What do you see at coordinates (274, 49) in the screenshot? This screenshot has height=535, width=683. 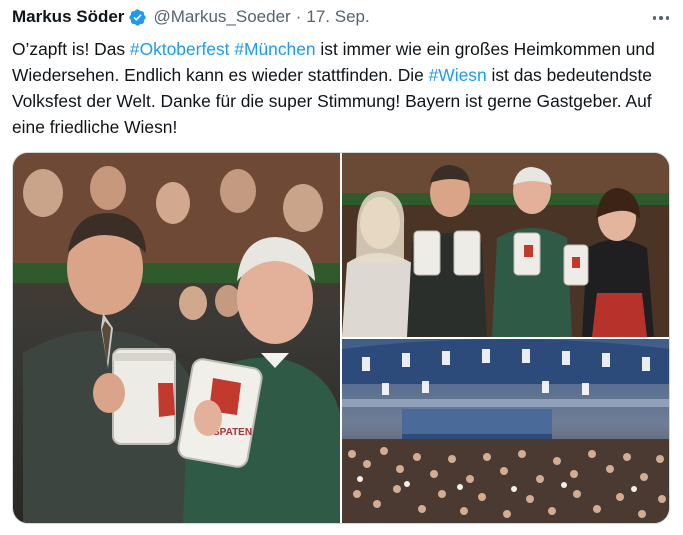 I see `hashtag-link: #München` at bounding box center [274, 49].